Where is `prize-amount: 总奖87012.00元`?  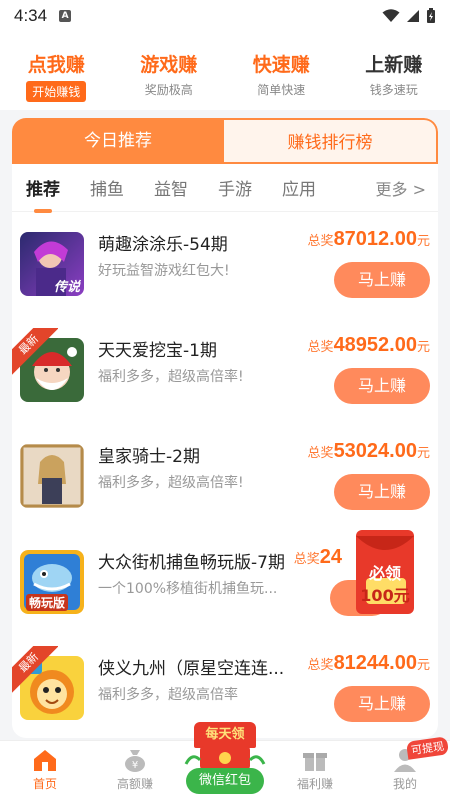 prize-amount: 总奖87012.00元 is located at coordinates (369, 239).